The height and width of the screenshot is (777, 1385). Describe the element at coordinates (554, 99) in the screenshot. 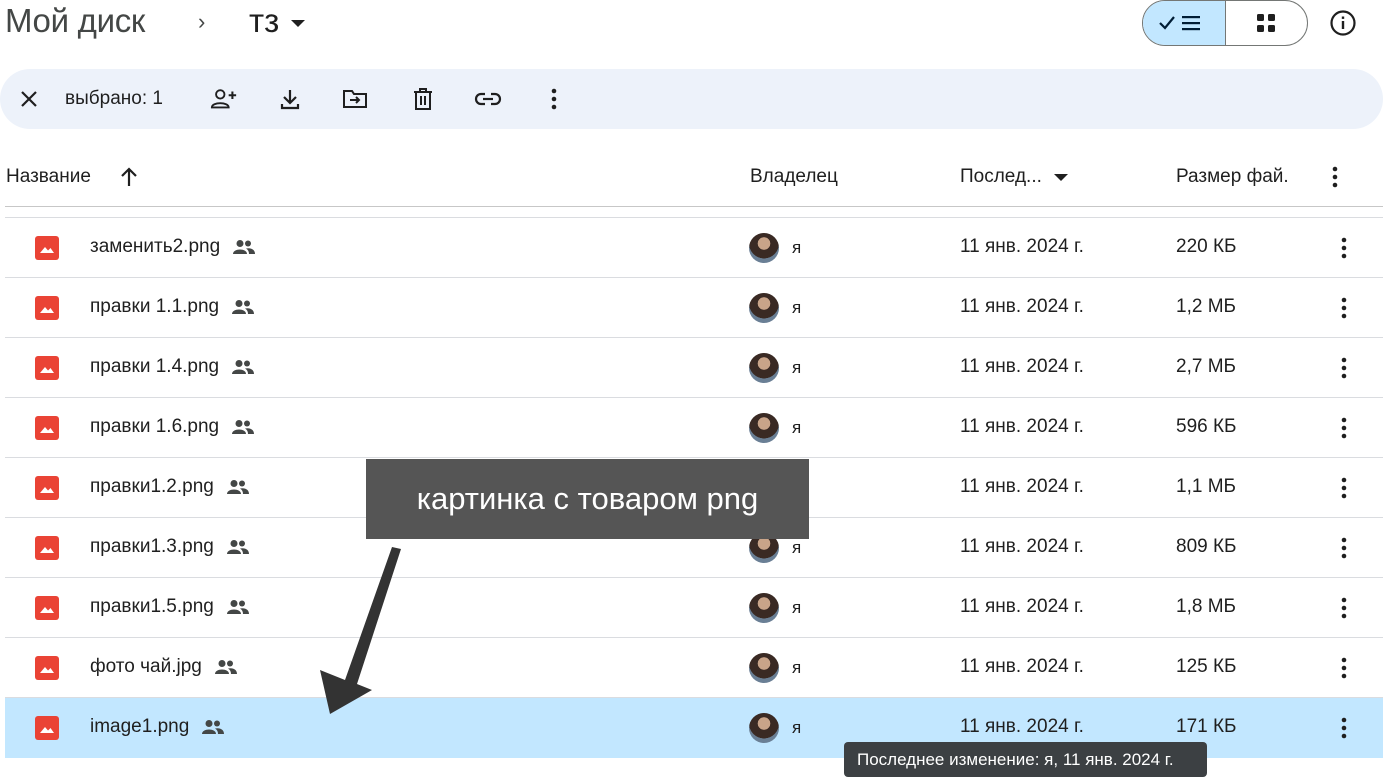

I see `more-actions-button` at that location.